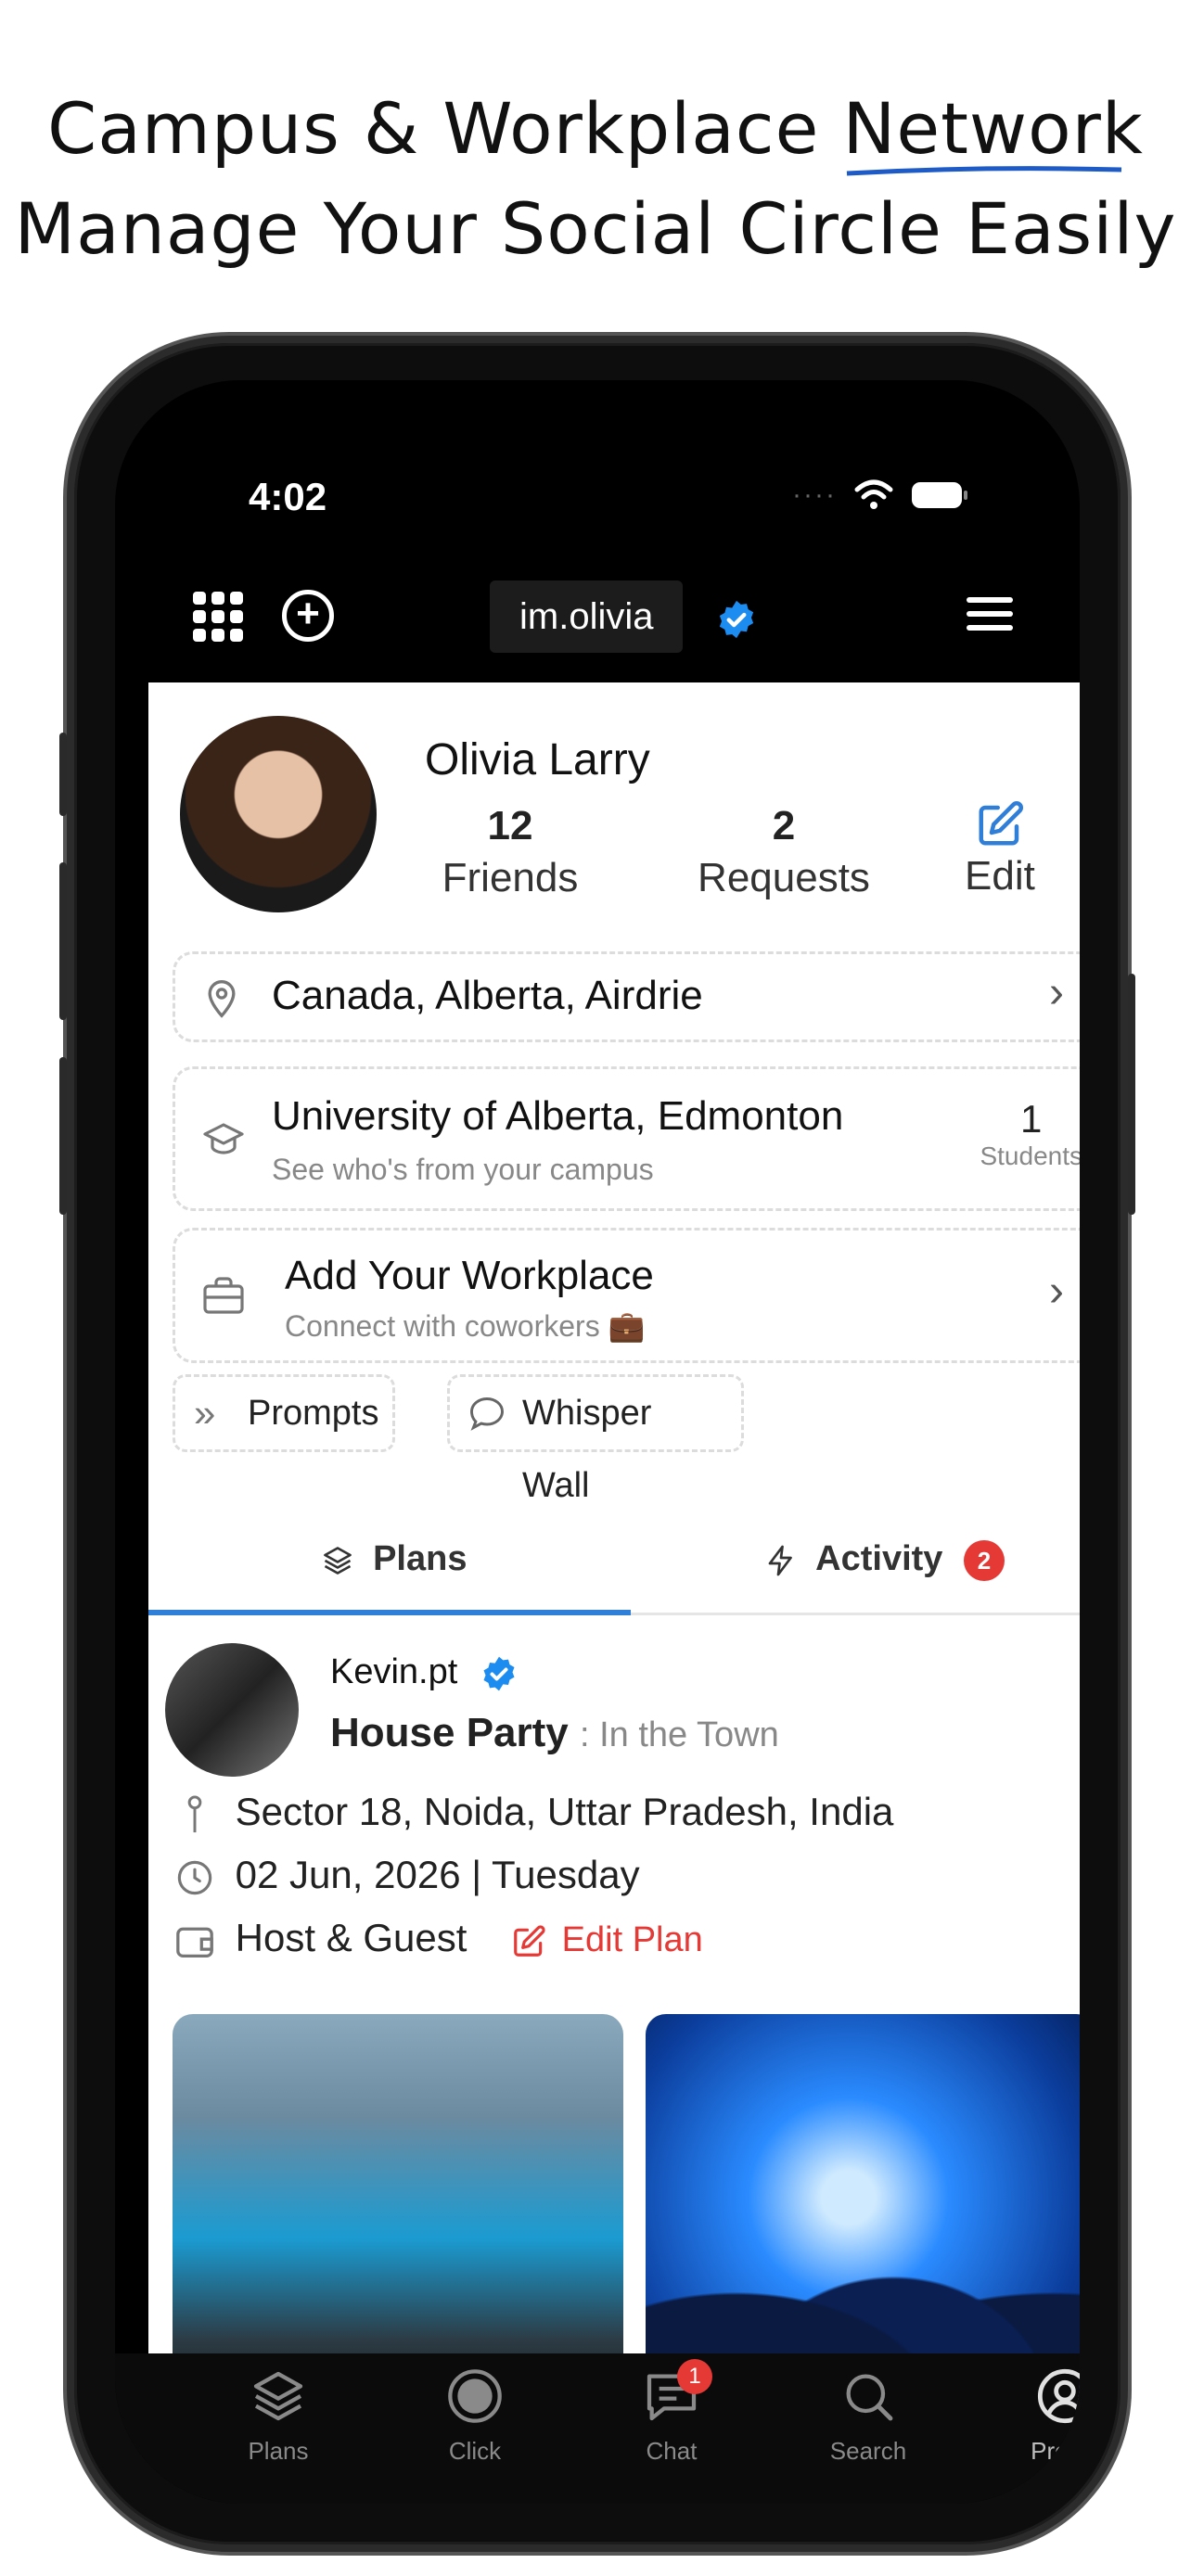  I want to click on status-time: 4:02, so click(288, 496).